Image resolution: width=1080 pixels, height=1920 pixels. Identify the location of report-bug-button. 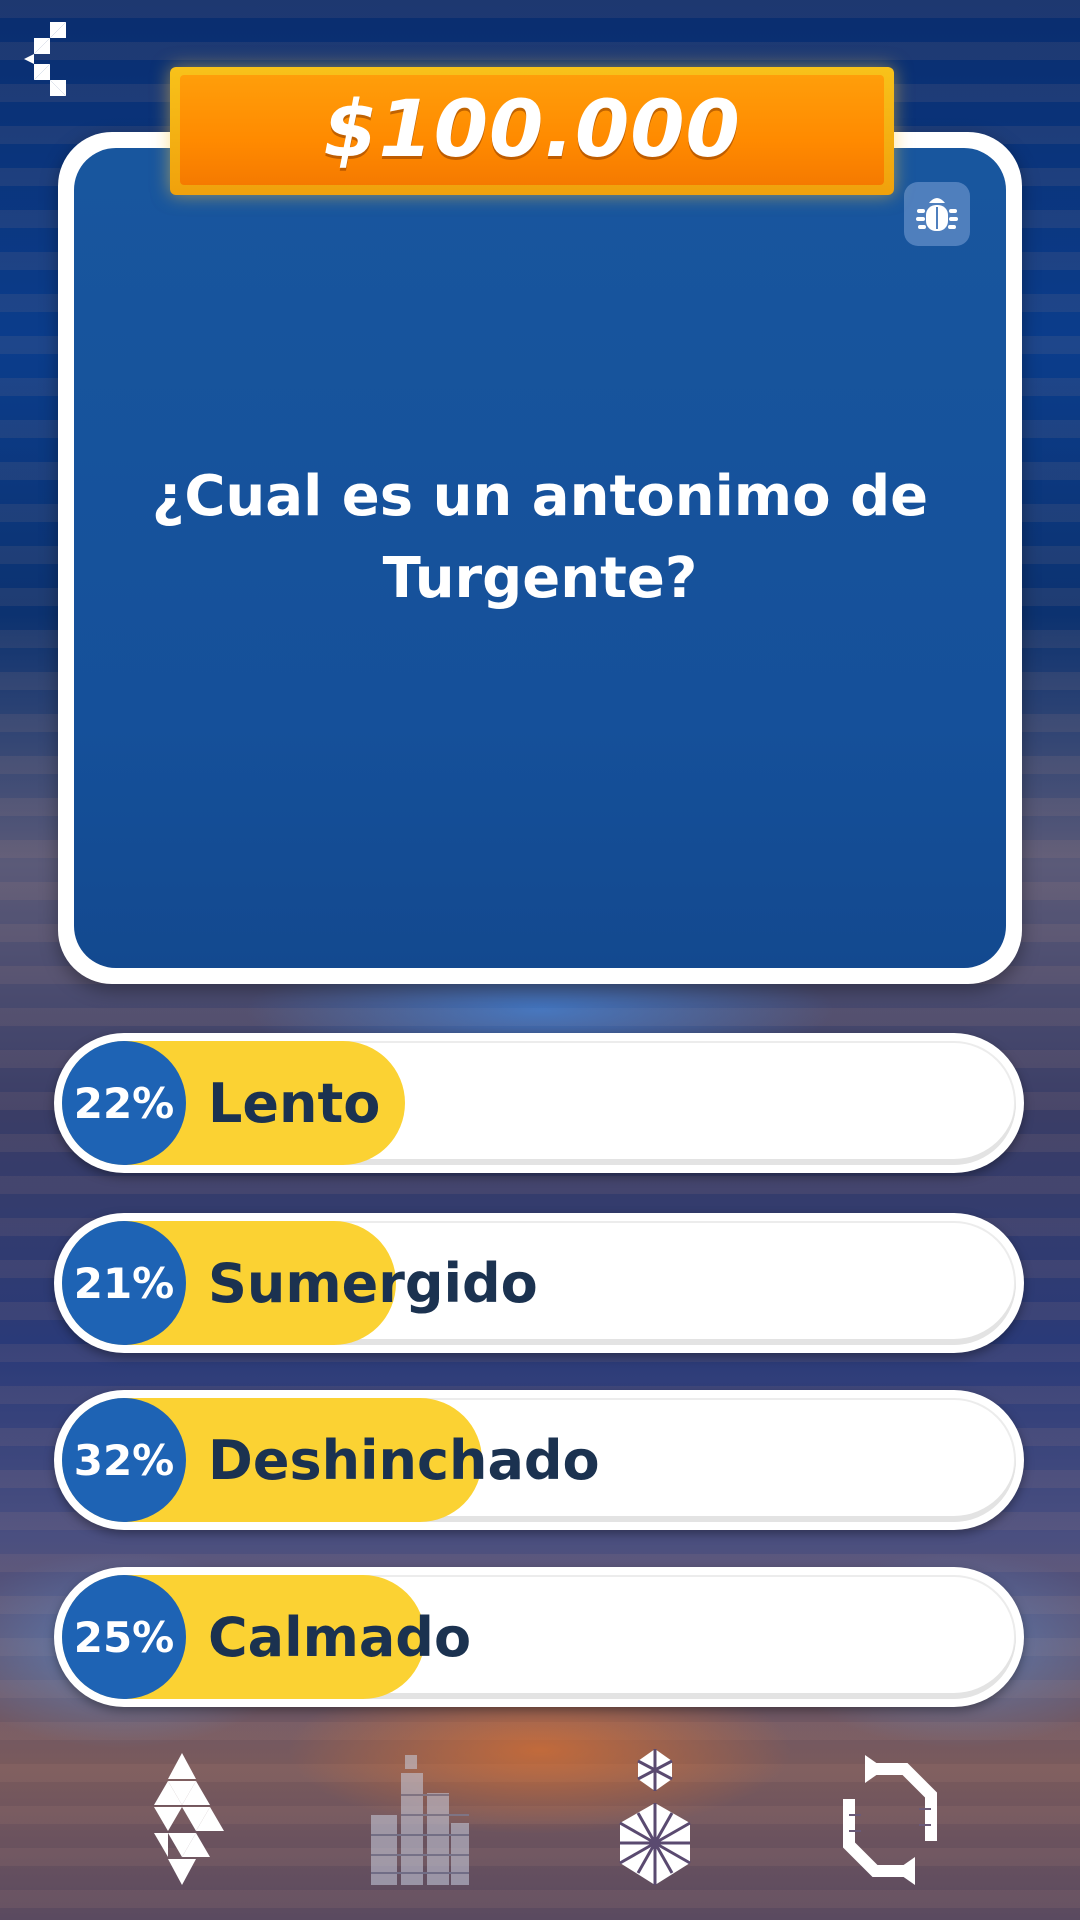
(937, 214).